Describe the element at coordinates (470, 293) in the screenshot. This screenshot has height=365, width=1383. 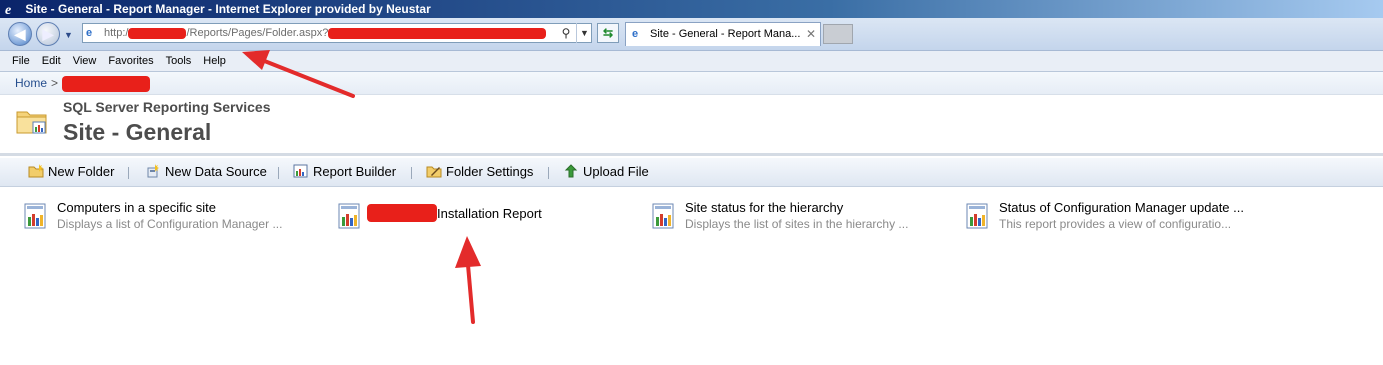
I see `arrow-to-installation-report` at that location.